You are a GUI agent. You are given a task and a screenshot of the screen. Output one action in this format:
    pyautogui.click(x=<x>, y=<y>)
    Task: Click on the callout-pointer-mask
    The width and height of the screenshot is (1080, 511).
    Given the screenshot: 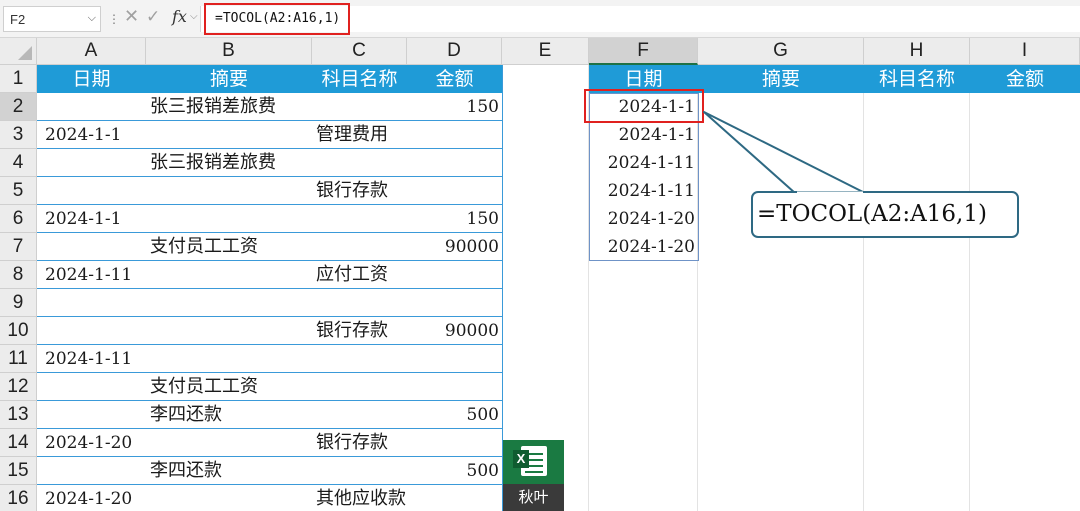 What is the action you would take?
    pyautogui.click(x=830, y=193)
    